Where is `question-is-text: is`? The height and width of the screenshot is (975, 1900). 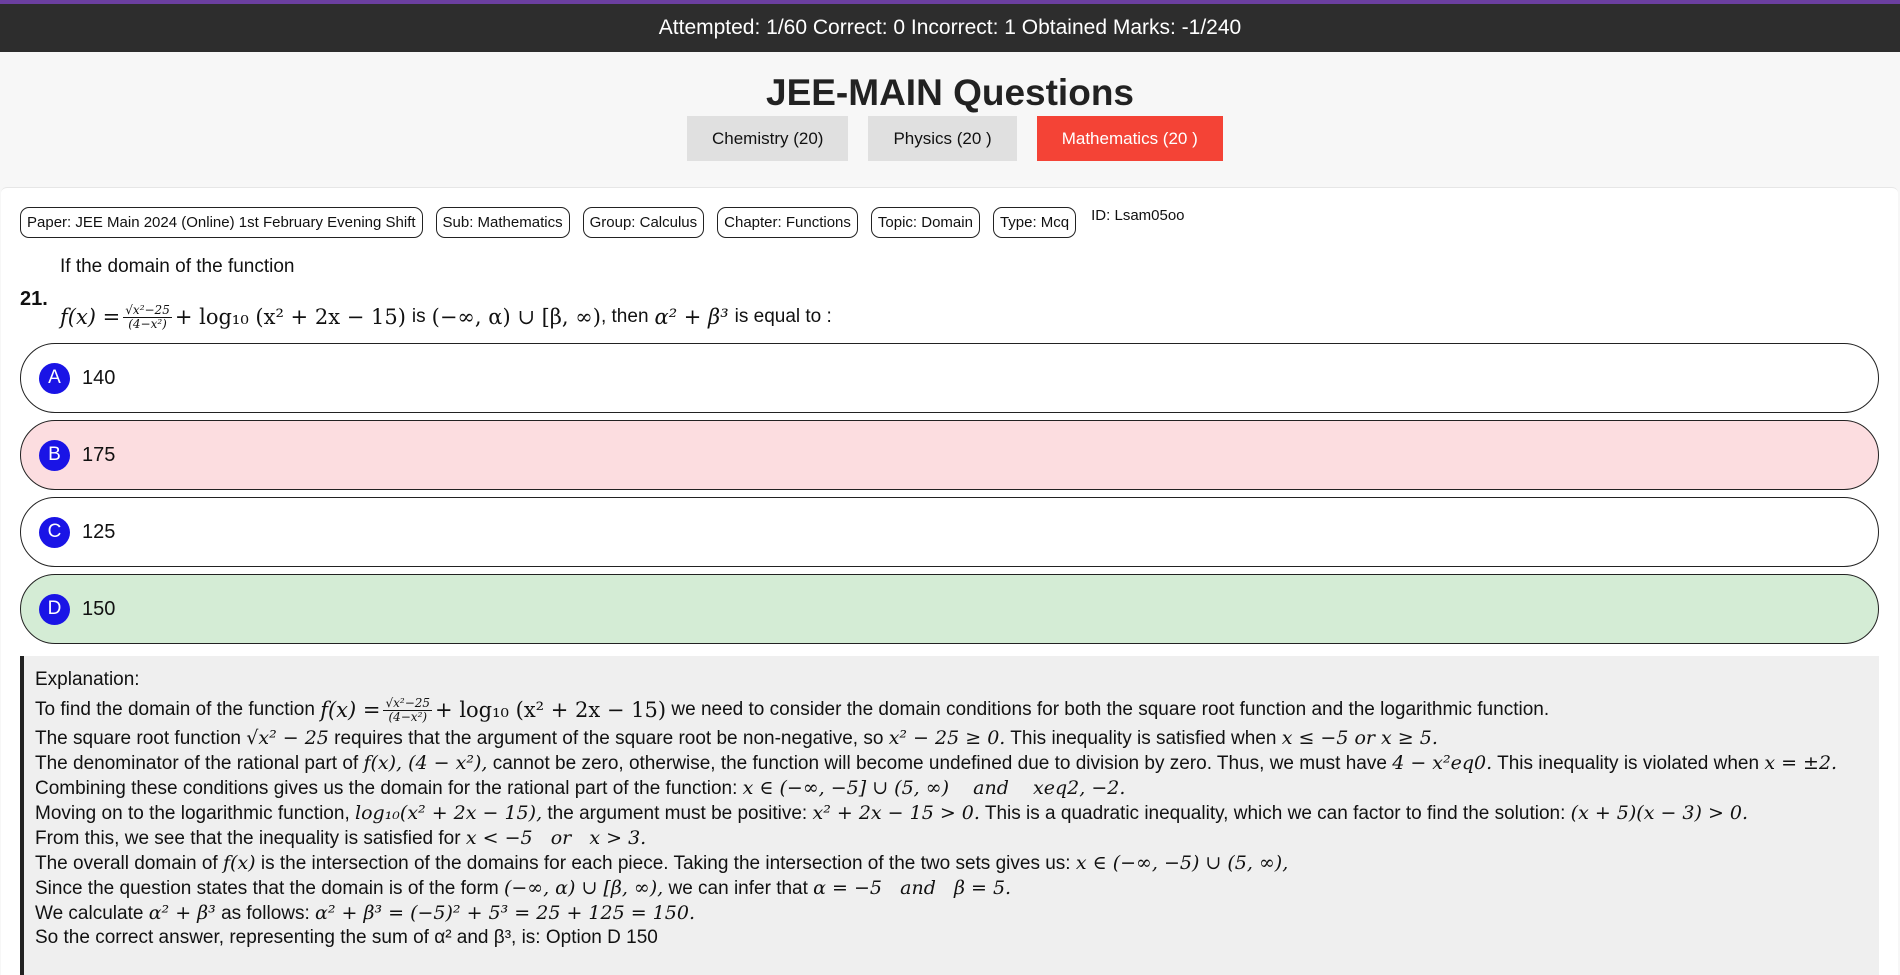
question-is-text: is is located at coordinates (418, 317).